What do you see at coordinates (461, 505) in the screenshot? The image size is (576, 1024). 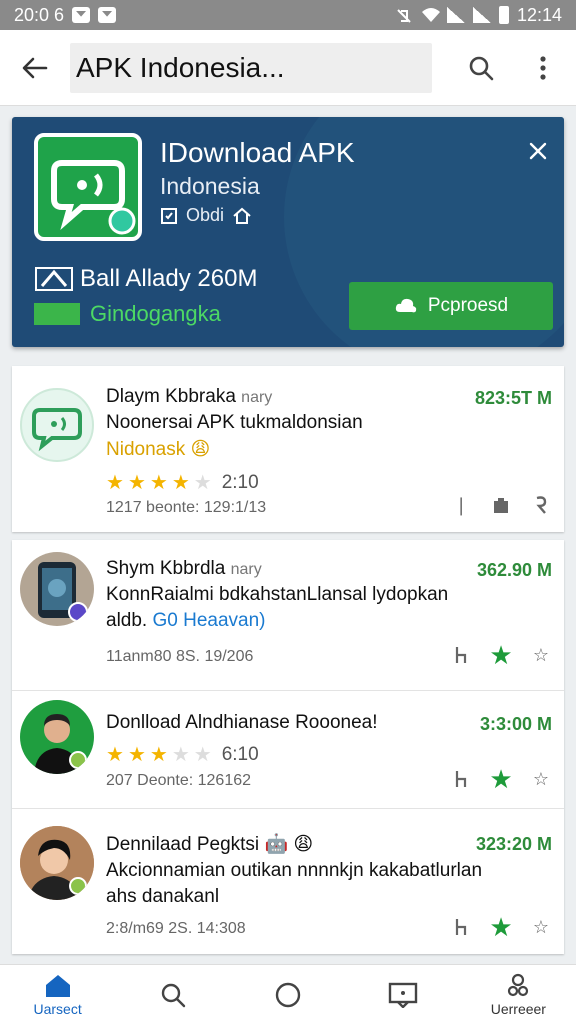 I see `info-button: ❘` at bounding box center [461, 505].